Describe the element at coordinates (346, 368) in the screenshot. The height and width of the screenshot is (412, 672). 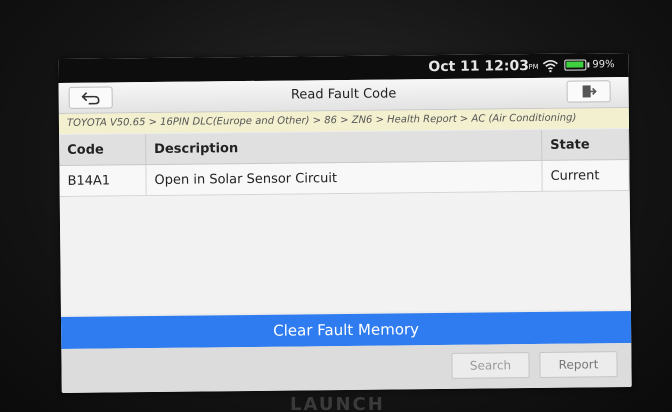
I see `bottom-toolbar: Search Report` at that location.